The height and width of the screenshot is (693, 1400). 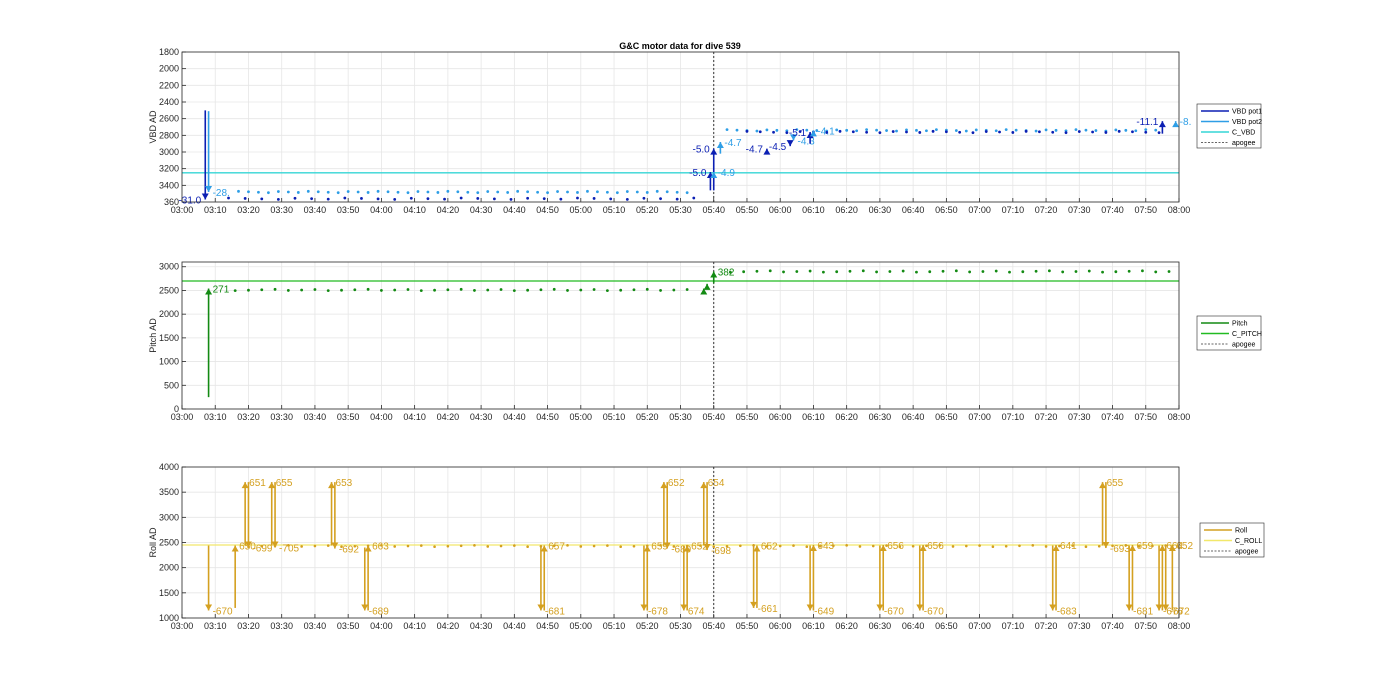 I want to click on x-tick-label: 05:30, so click(x=680, y=417).